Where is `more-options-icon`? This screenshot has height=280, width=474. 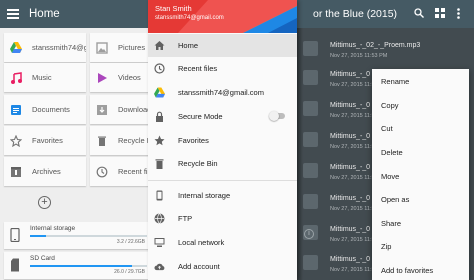
more-options-icon is located at coordinates (458, 13).